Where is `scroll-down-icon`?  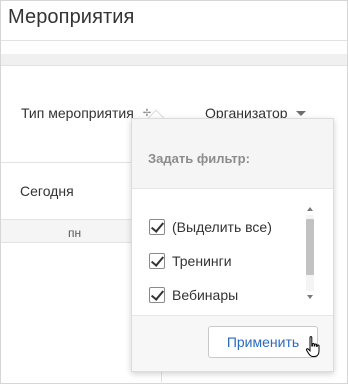 scroll-down-icon is located at coordinates (310, 297).